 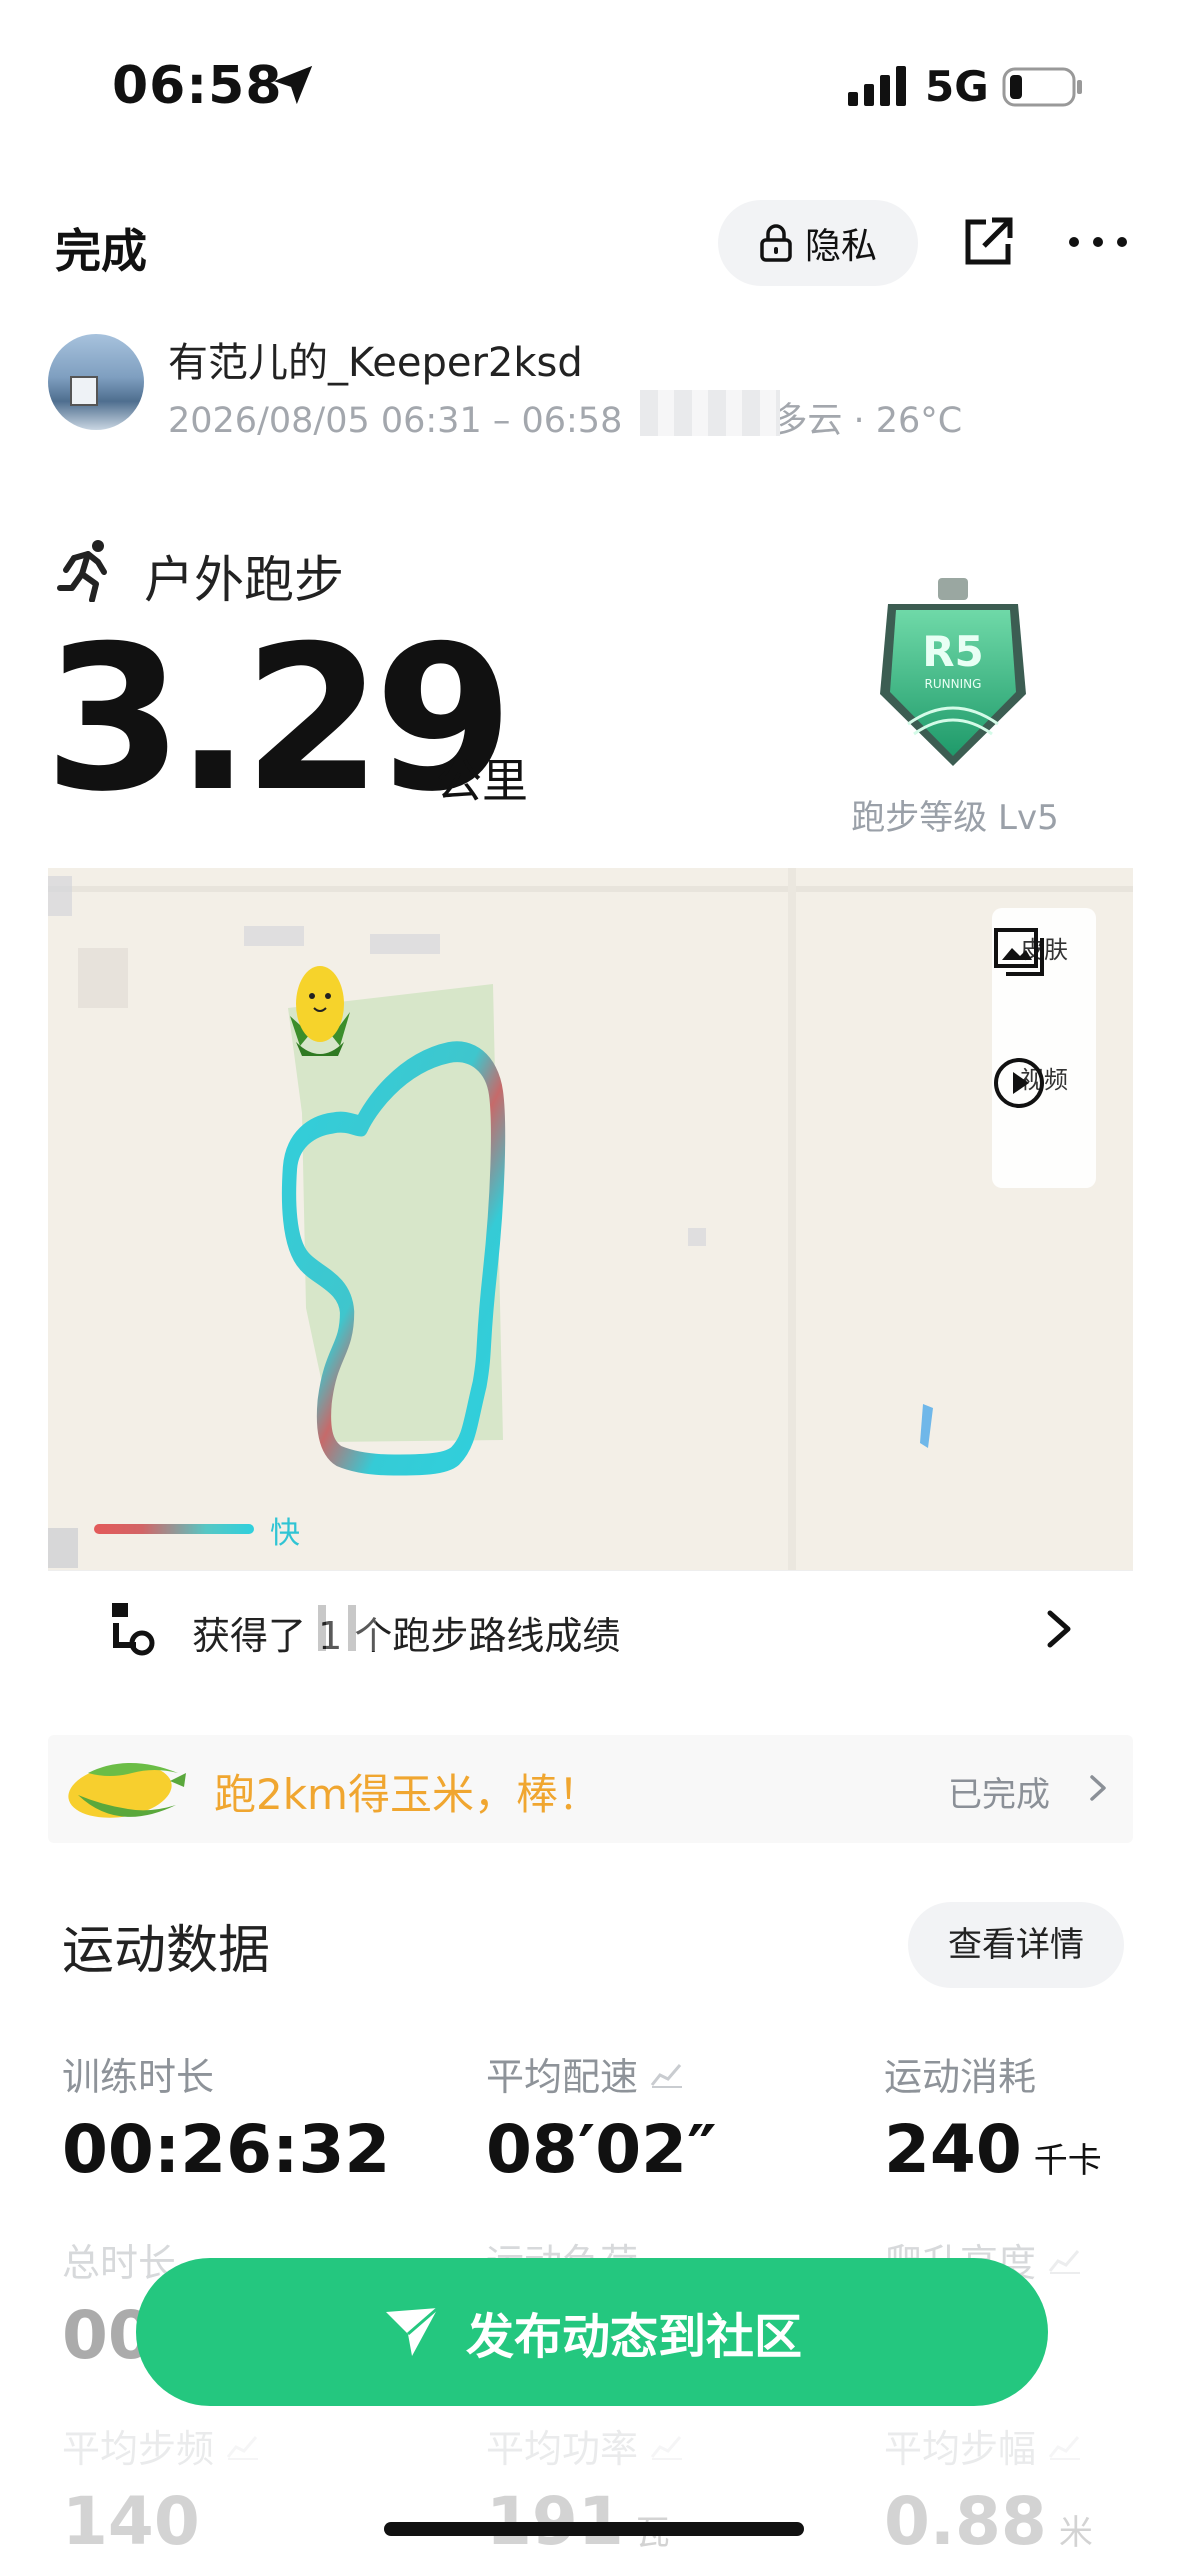 I want to click on corn-task-banner: 跑2km得玉米，棒！ 已完成, so click(x=590, y=1789).